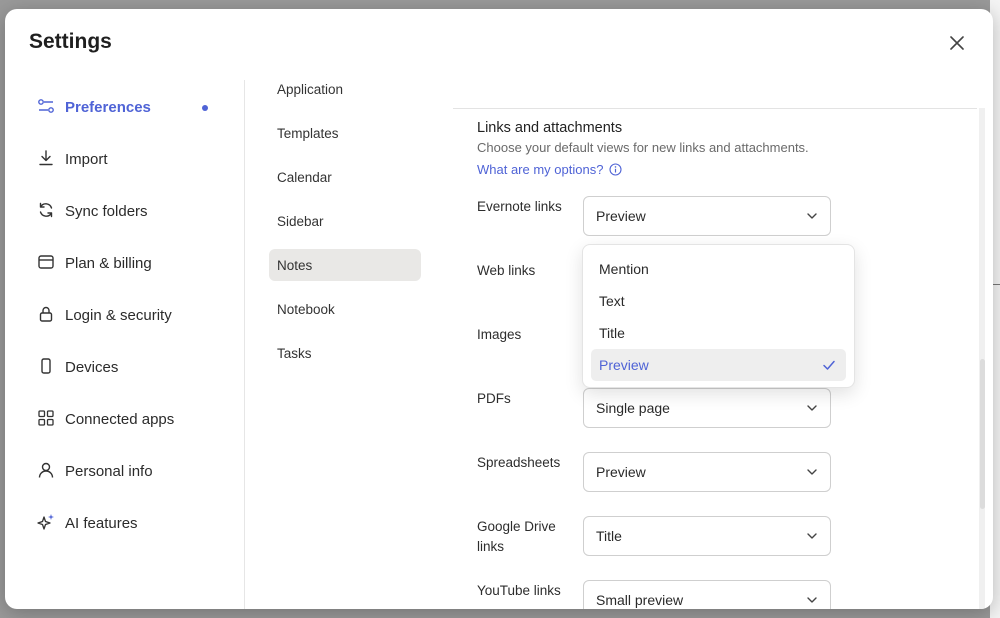 This screenshot has width=1000, height=618. Describe the element at coordinates (46, 210) in the screenshot. I see `sync-icon` at that location.